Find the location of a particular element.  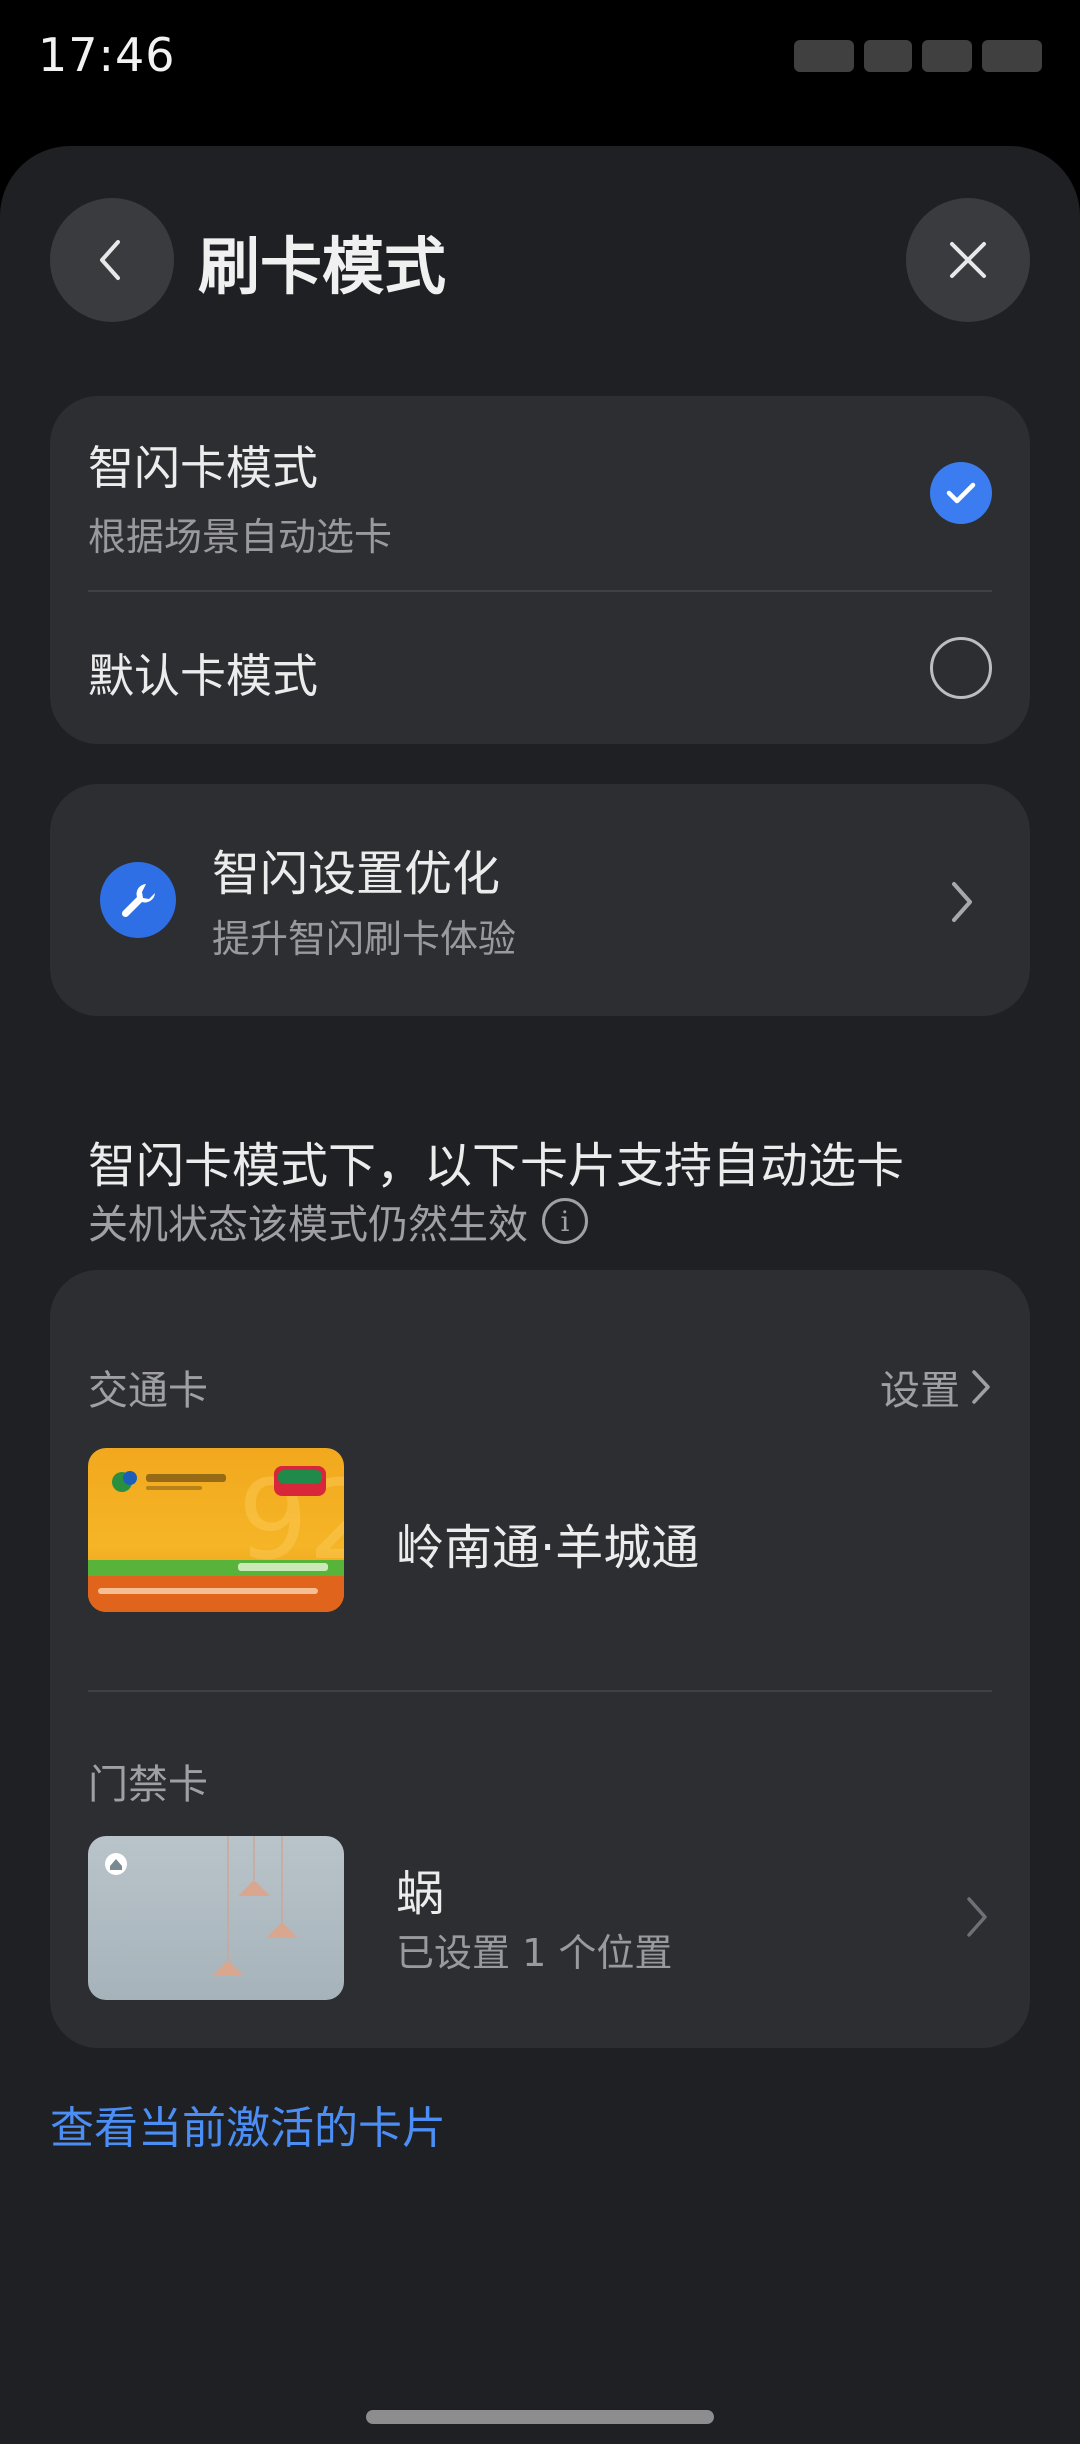

transit-settings-link: 设置 is located at coordinates (936, 1387).